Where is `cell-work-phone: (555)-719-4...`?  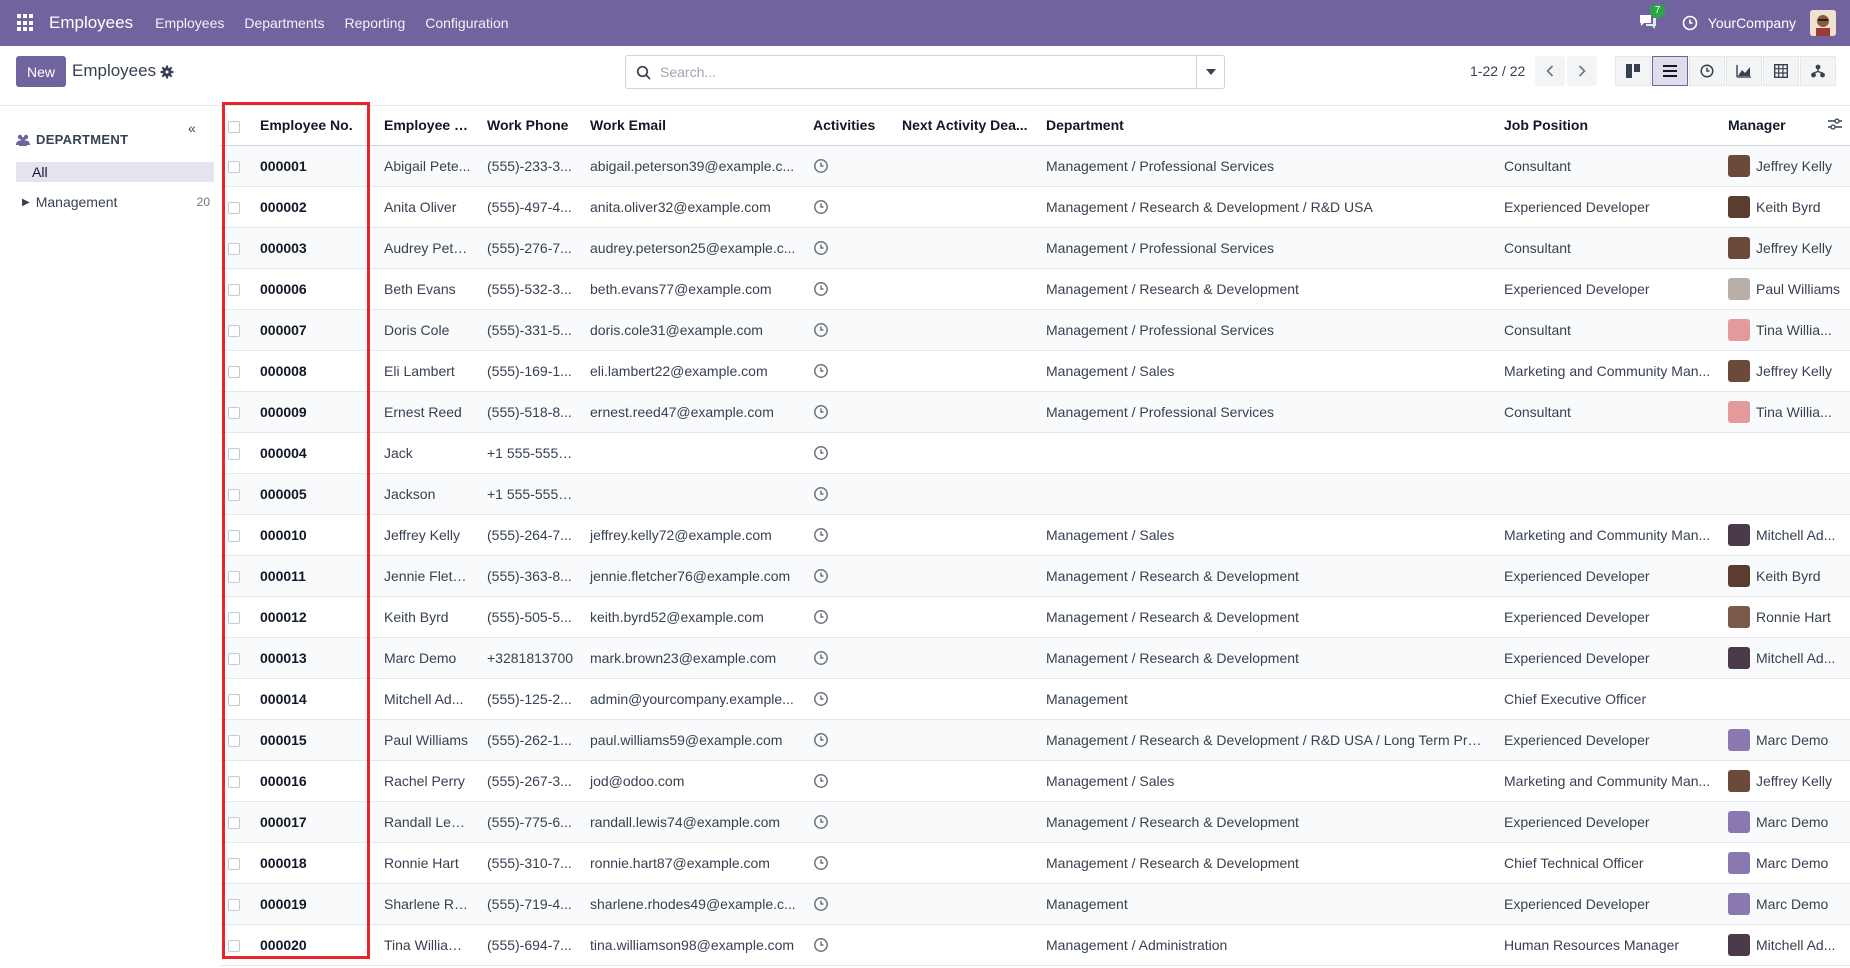
cell-work-phone: (555)-719-4... is located at coordinates (530, 904).